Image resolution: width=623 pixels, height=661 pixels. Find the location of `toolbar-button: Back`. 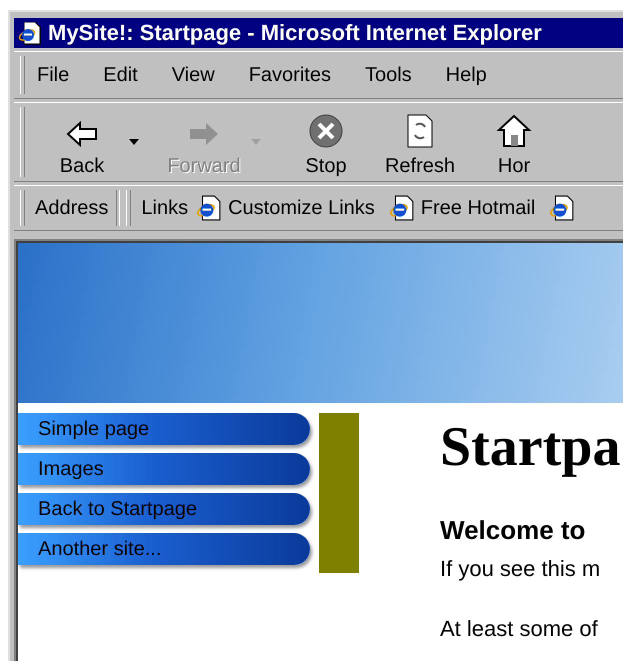

toolbar-button: Back is located at coordinates (82, 142).